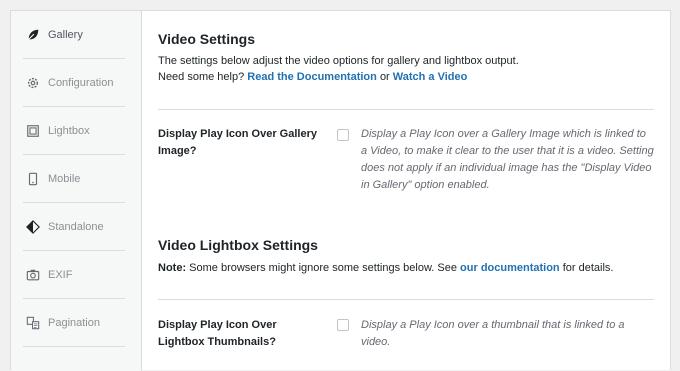 This screenshot has height=371, width=680. I want to click on sidebar-item-label: Pagination, so click(74, 322).